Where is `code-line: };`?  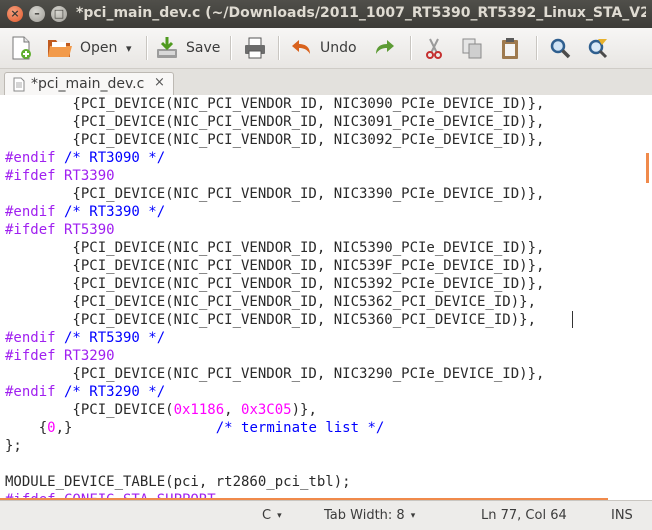 code-line: }; is located at coordinates (13, 446).